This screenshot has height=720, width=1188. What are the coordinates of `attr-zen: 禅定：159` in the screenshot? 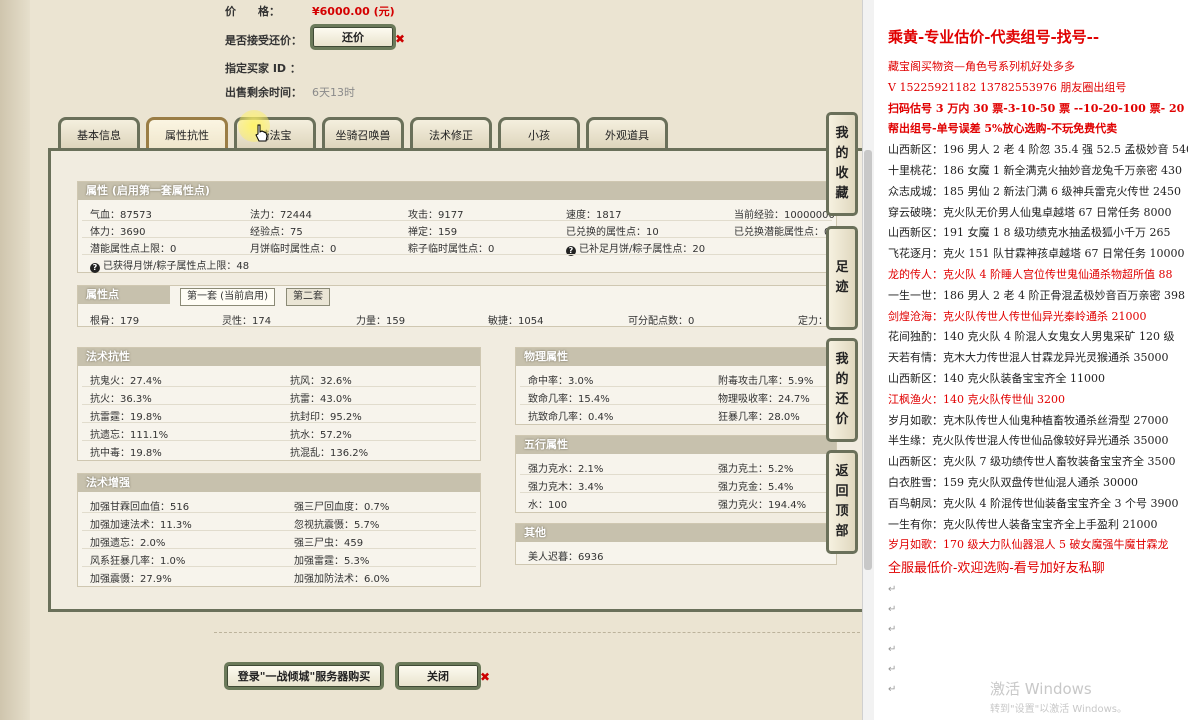 It's located at (433, 232).